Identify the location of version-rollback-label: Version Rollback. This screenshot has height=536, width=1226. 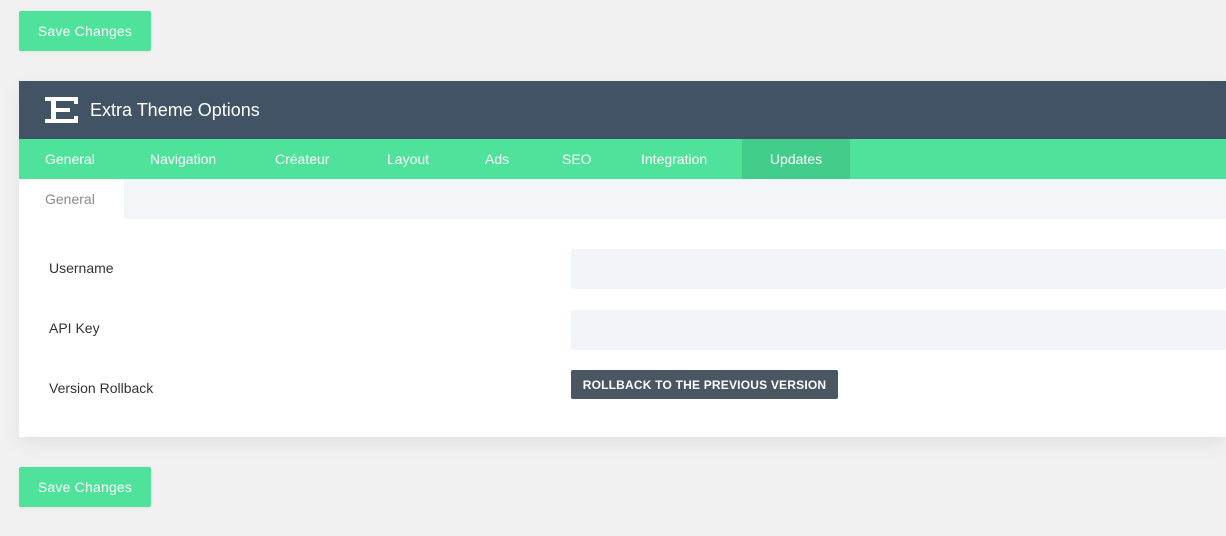
(101, 388).